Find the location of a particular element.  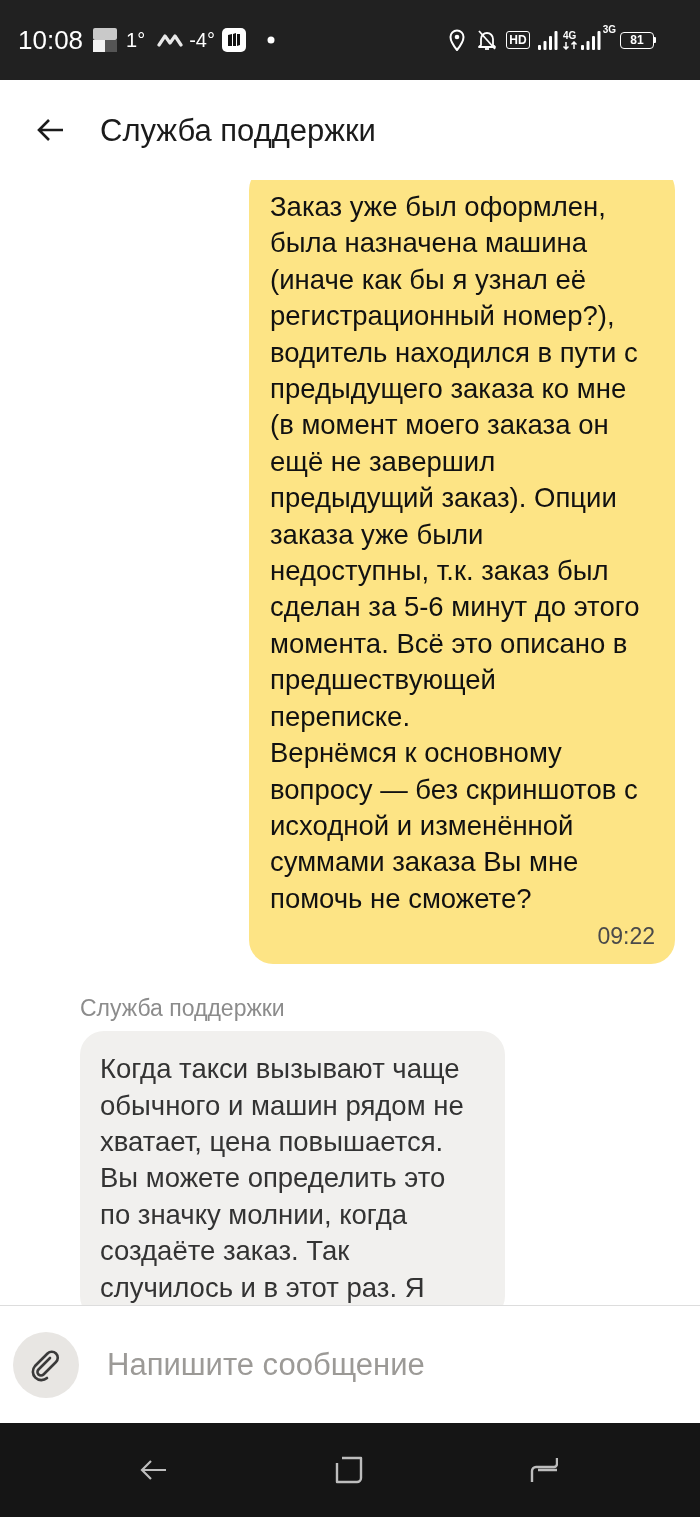

status-time: 10:08 is located at coordinates (51, 40).